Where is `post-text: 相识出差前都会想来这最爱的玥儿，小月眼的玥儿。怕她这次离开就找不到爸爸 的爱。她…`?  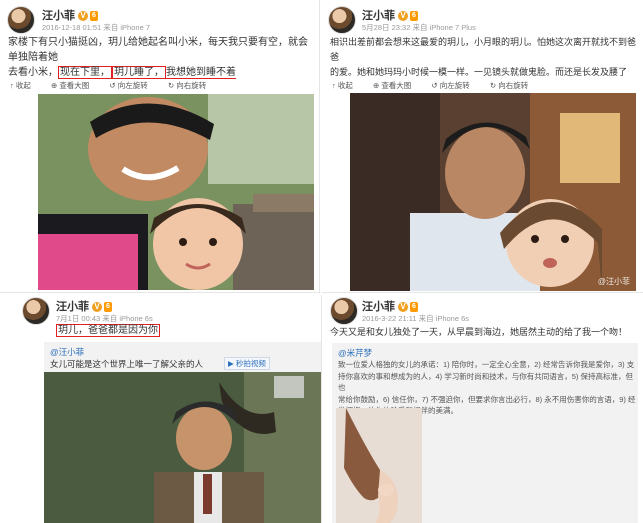 post-text: 相识出差前都会想来这最爱的玥儿，小月眼的玥儿。怕她这次离开就找不到爸爸 的爱。她… is located at coordinates (483, 57).